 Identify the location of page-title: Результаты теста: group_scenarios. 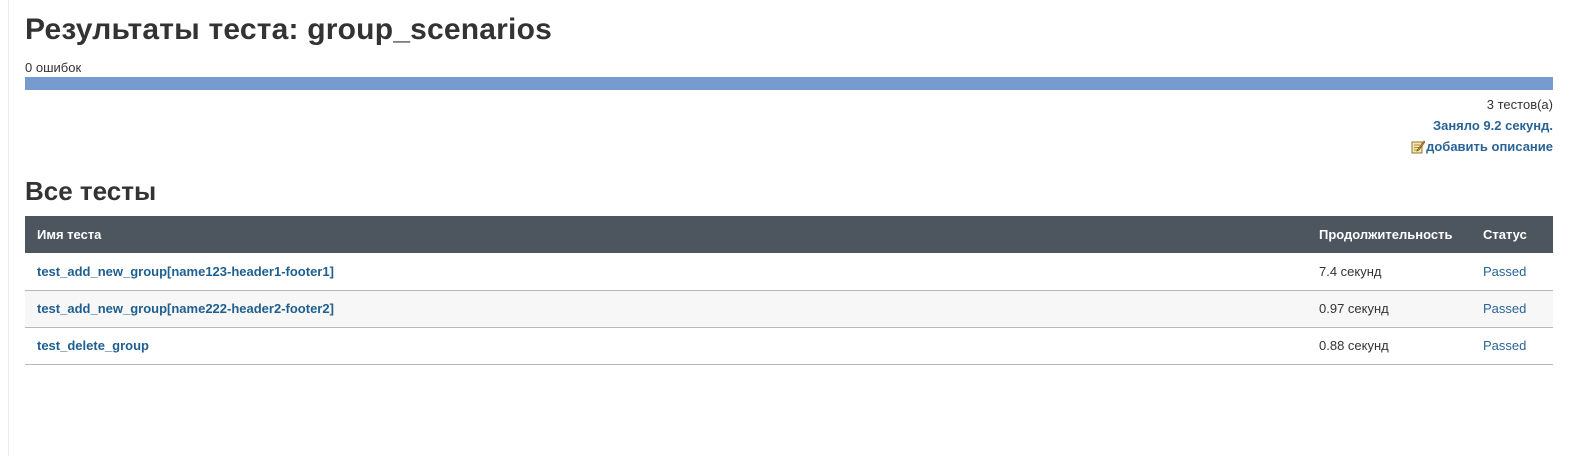
(289, 29).